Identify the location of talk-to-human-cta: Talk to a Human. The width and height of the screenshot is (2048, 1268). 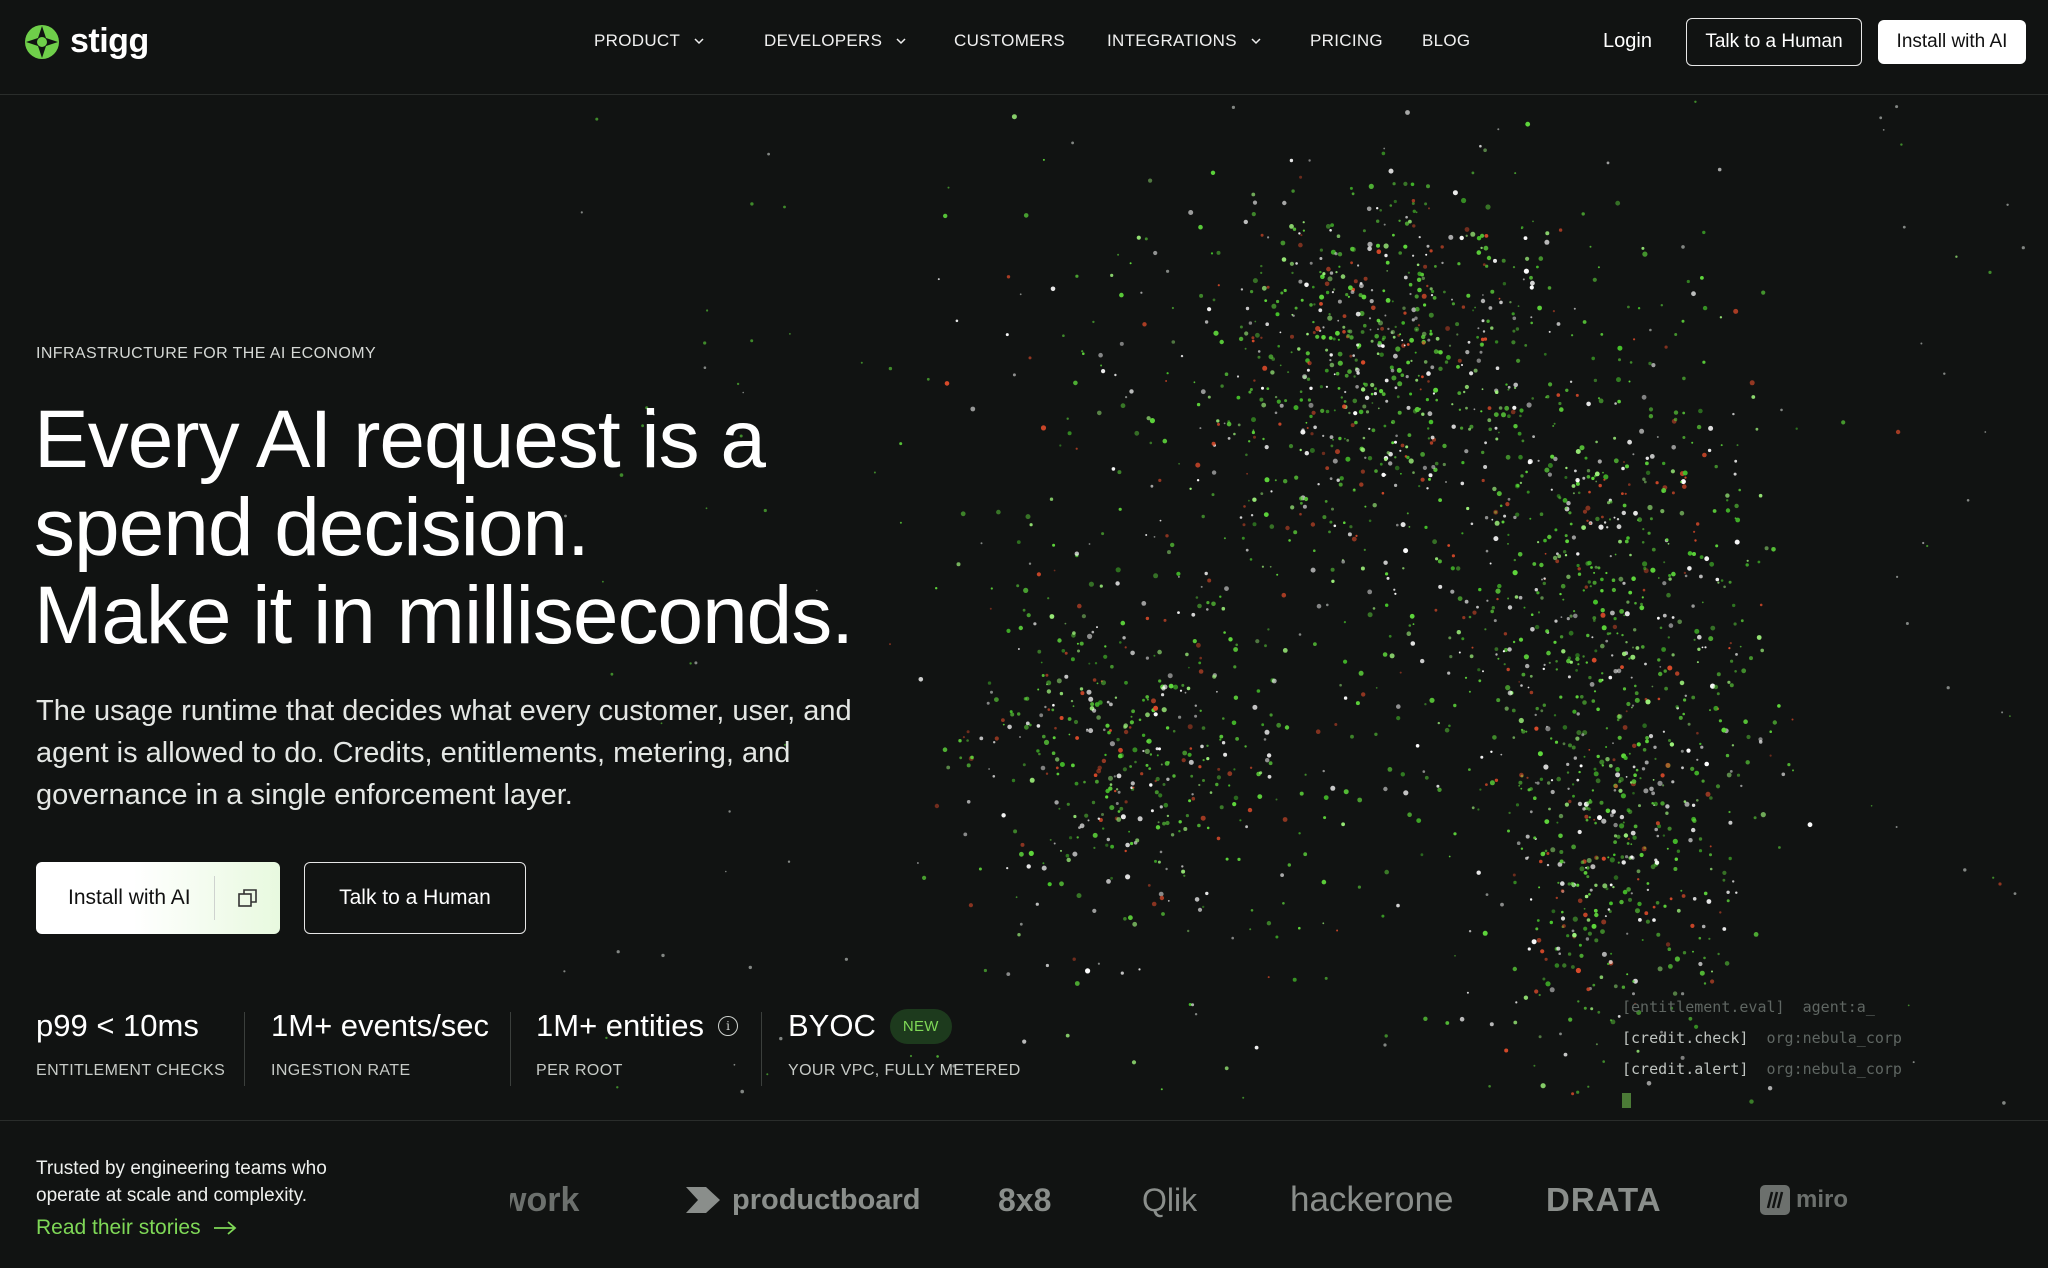
(415, 898).